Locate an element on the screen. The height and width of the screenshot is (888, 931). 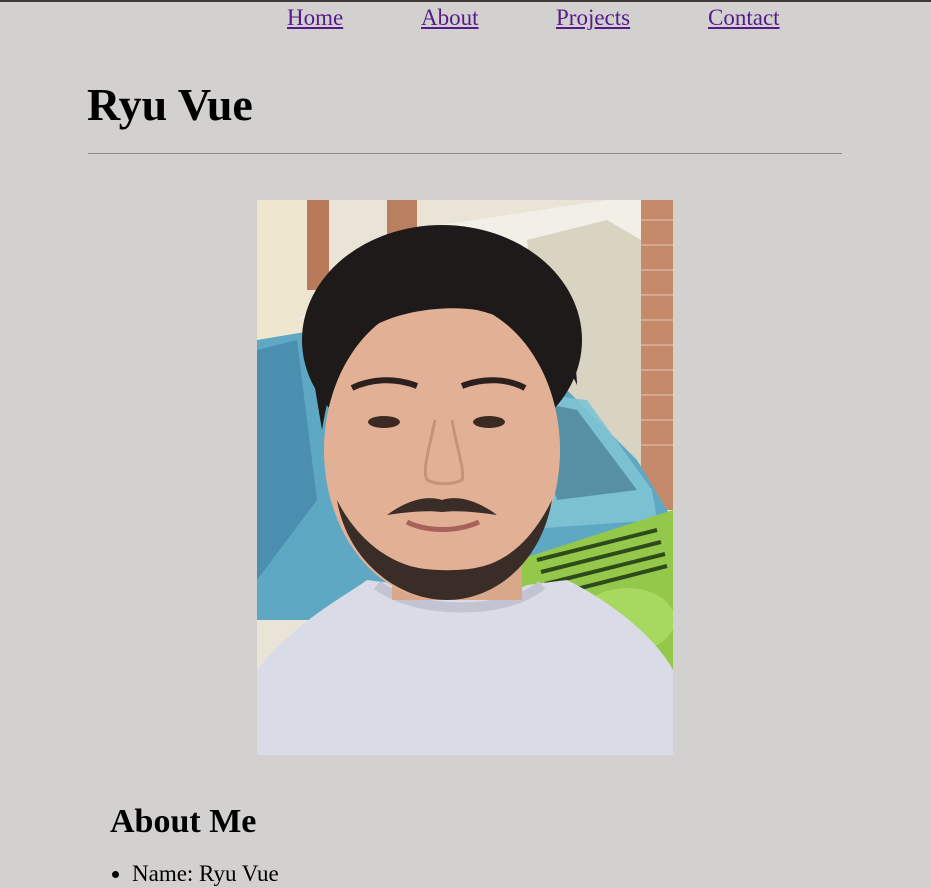
nav-link-projects: Projects is located at coordinates (593, 18).